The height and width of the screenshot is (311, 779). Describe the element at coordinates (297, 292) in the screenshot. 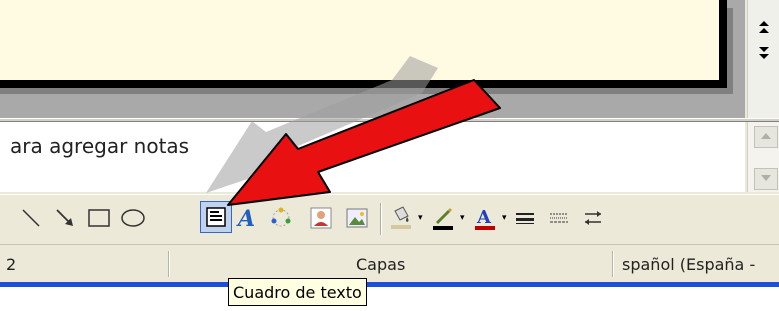

I see `tooltip: Cuadro de texto` at that location.